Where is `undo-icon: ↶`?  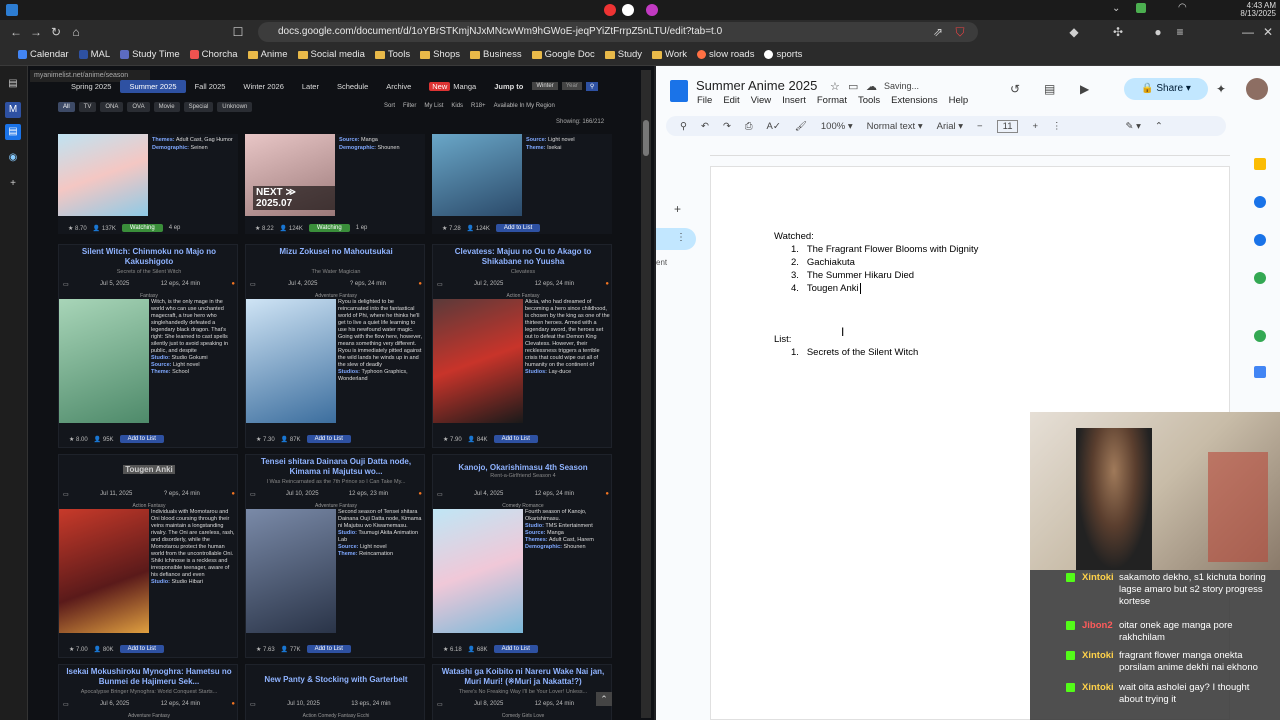 undo-icon: ↶ is located at coordinates (705, 126).